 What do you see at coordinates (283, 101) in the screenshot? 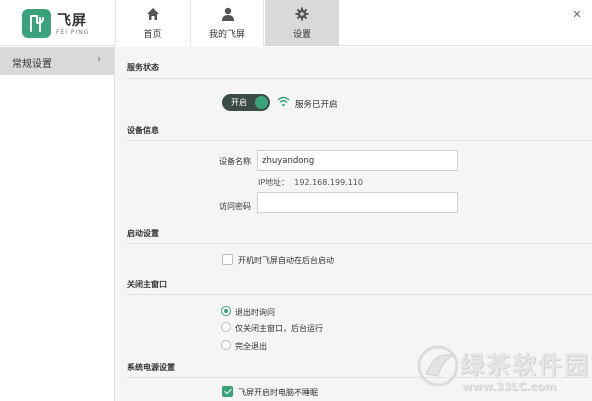
I see `wifi-icon` at bounding box center [283, 101].